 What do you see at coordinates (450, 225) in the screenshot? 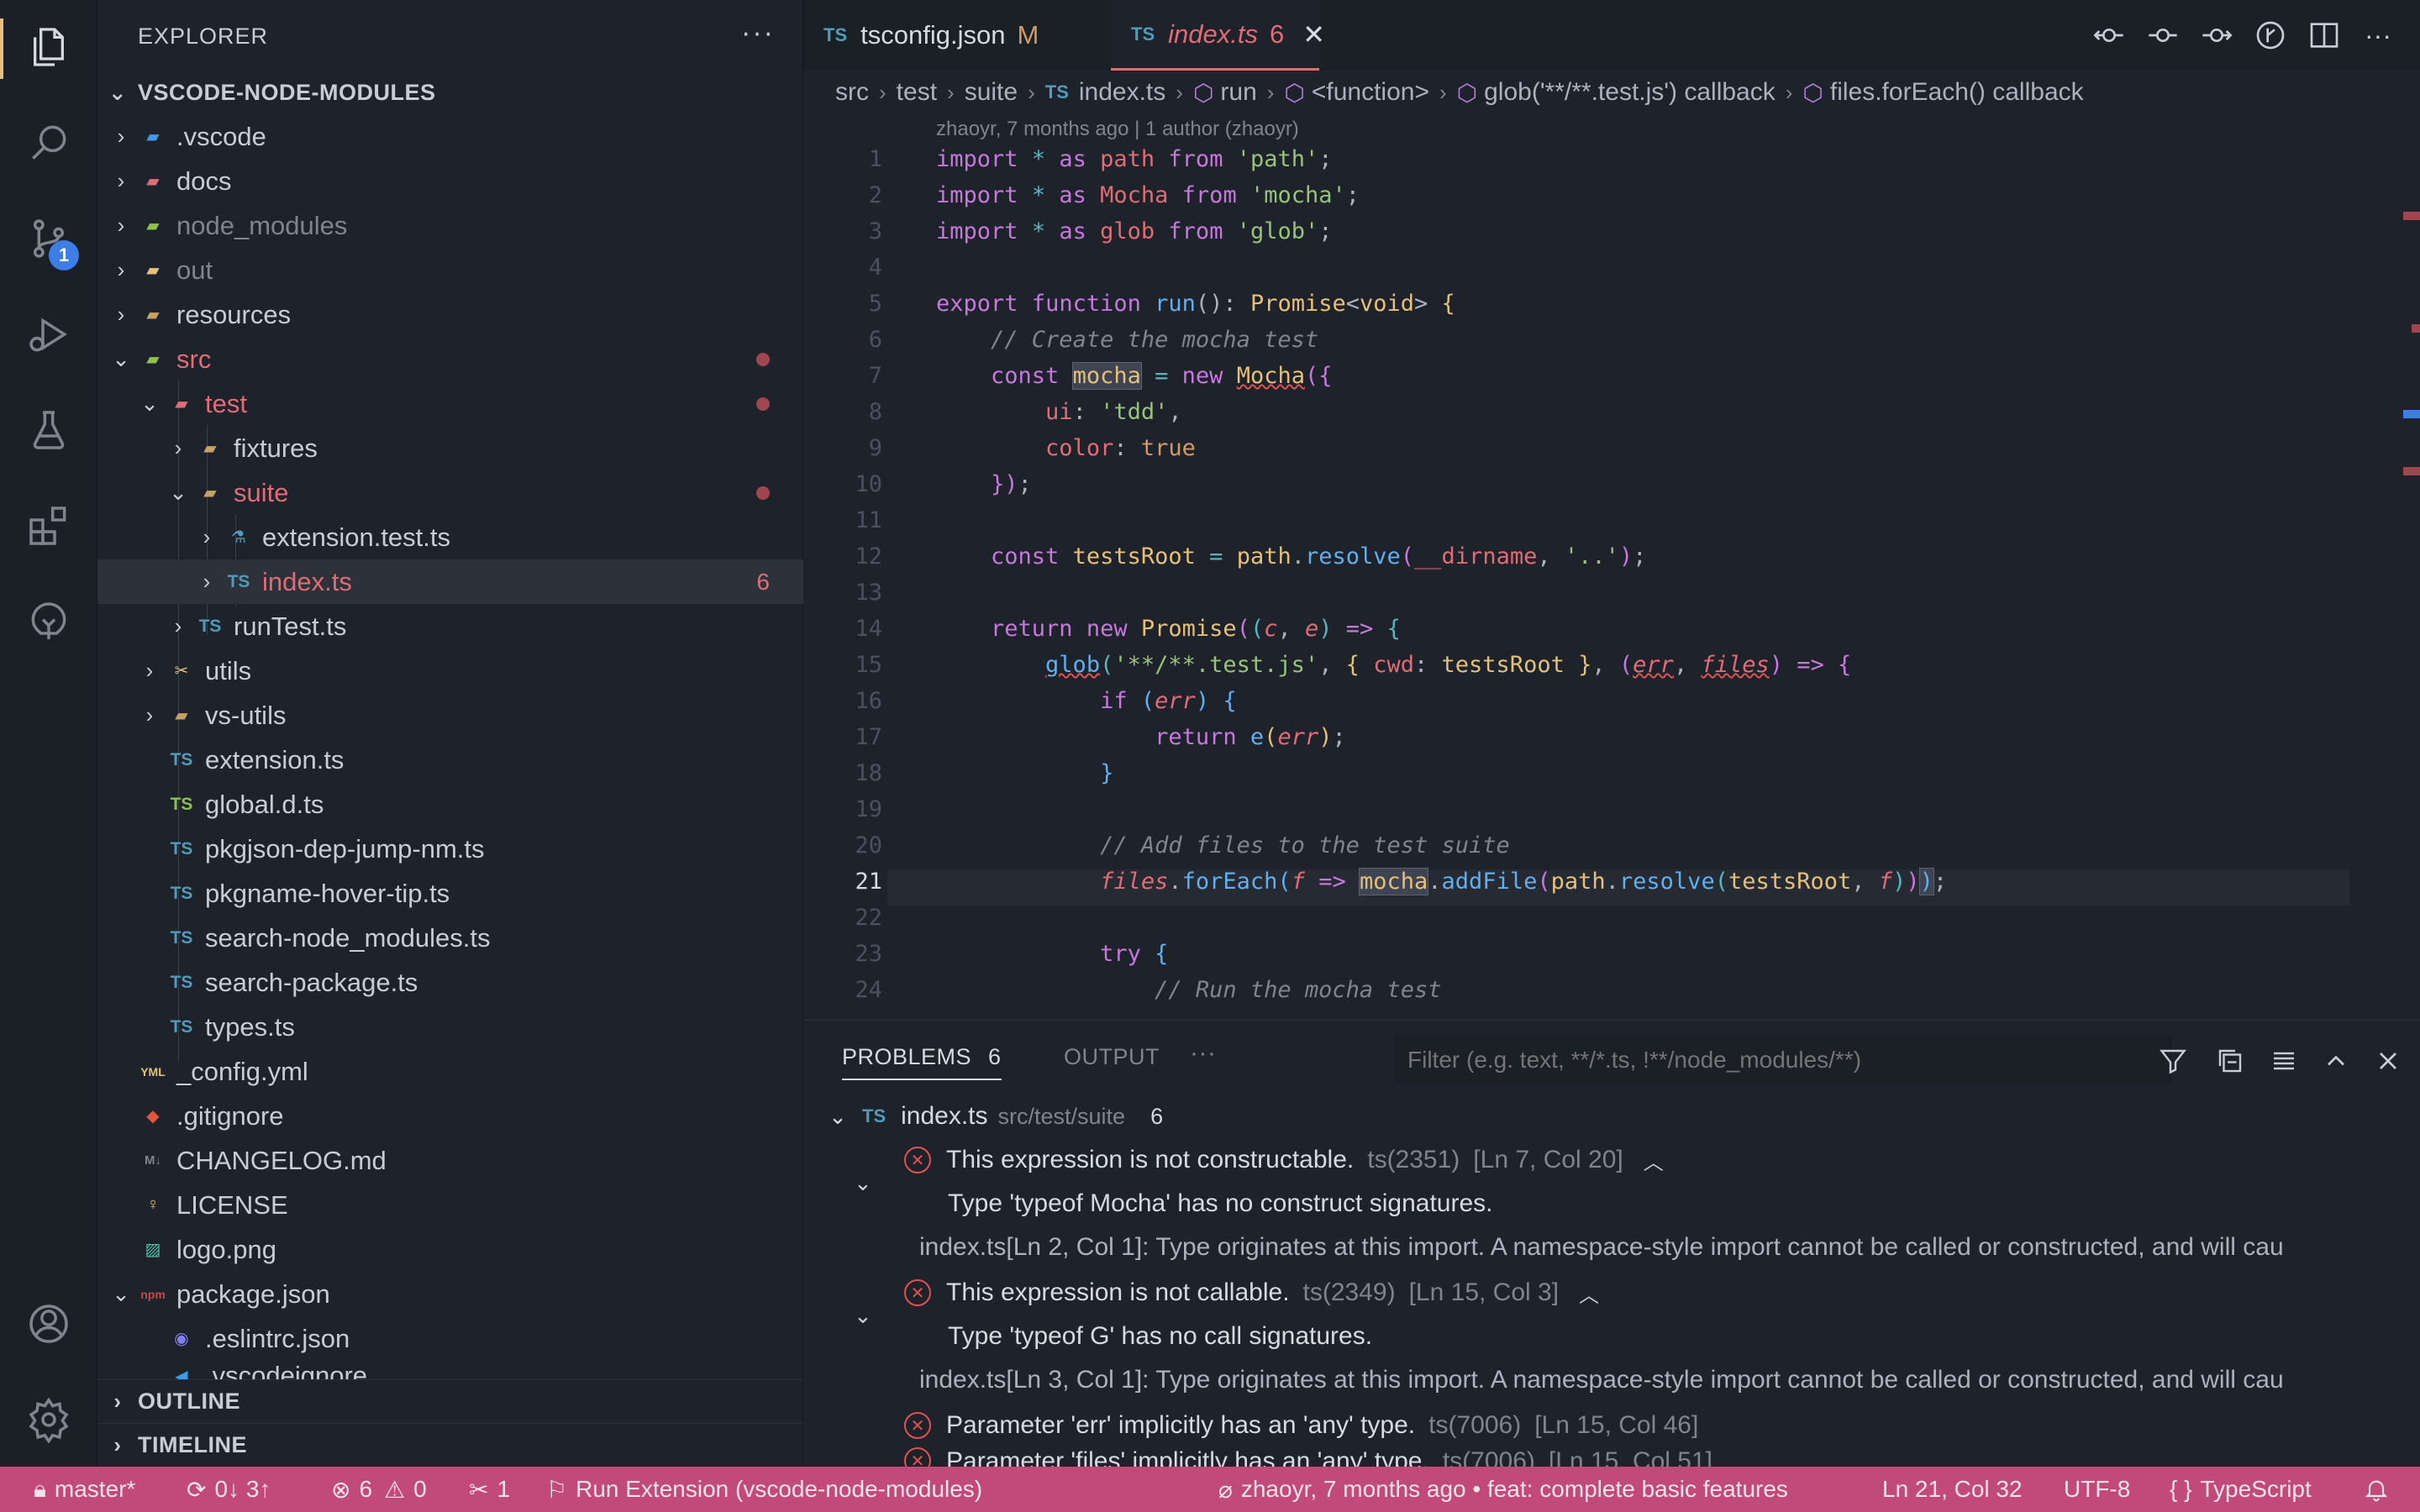
I see `tree-item-node-modules-folder: › ▰ node_modules` at bounding box center [450, 225].